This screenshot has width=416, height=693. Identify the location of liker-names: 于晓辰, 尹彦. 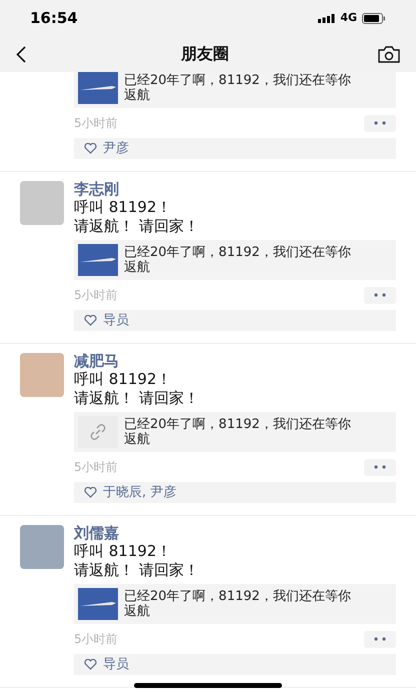
(139, 492).